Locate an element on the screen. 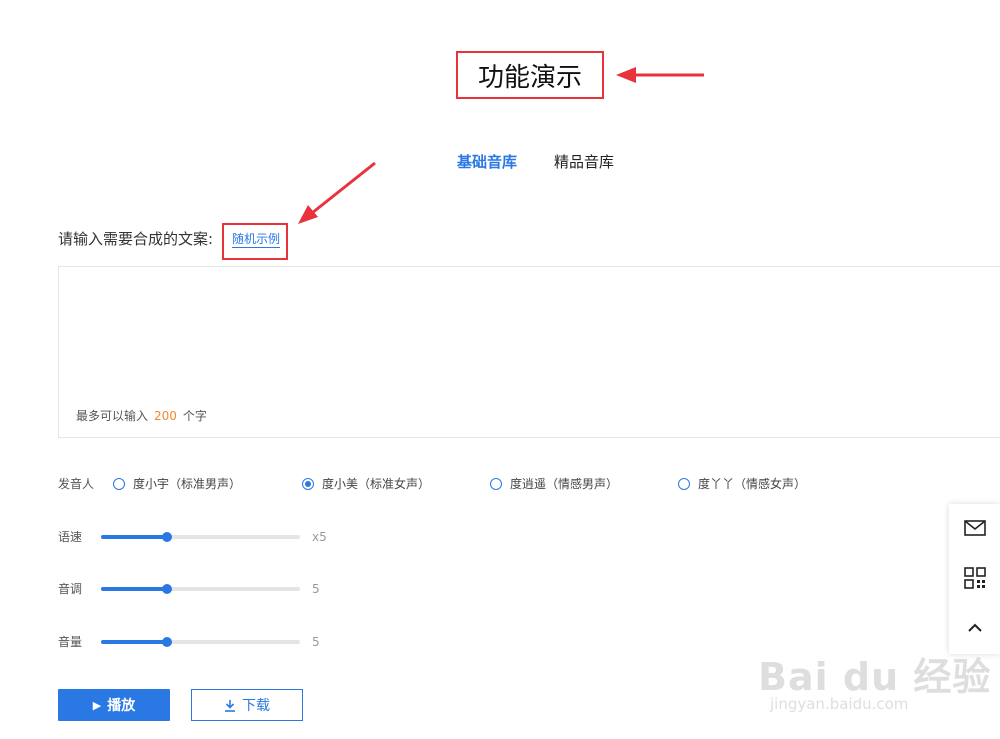  download-button-label: 下载 is located at coordinates (256, 706).